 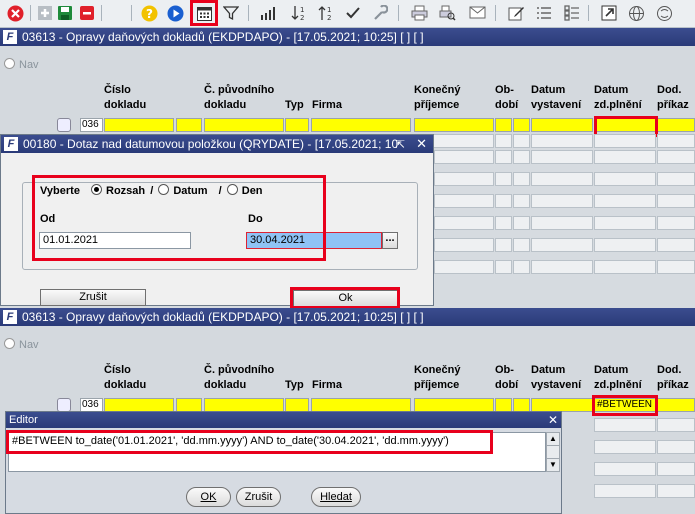 I want to click on check-icon, so click(x=353, y=13).